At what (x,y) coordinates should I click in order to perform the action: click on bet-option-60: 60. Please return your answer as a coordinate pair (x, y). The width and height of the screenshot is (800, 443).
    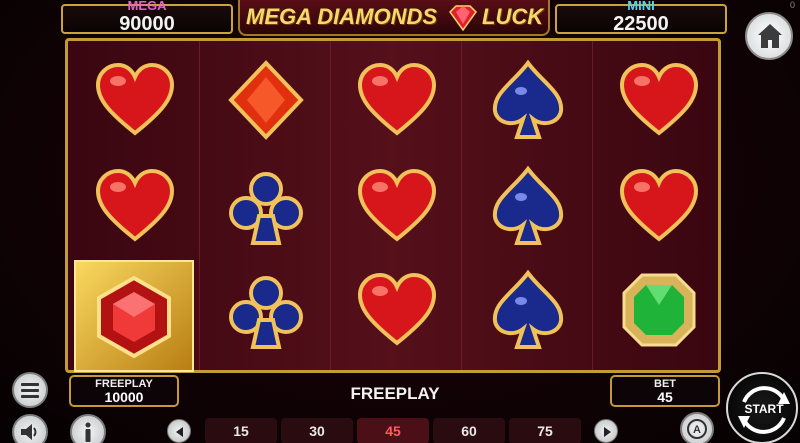
    Looking at the image, I should click on (469, 430).